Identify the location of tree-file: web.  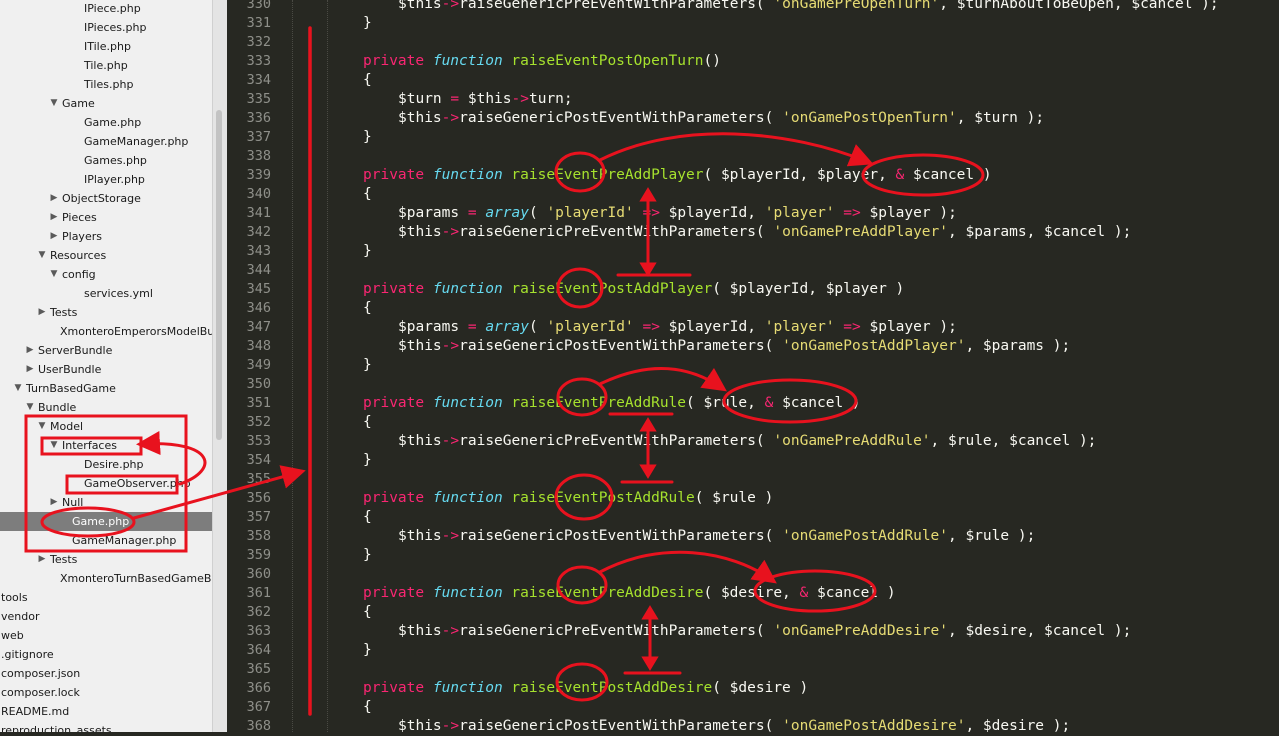
(106, 635).